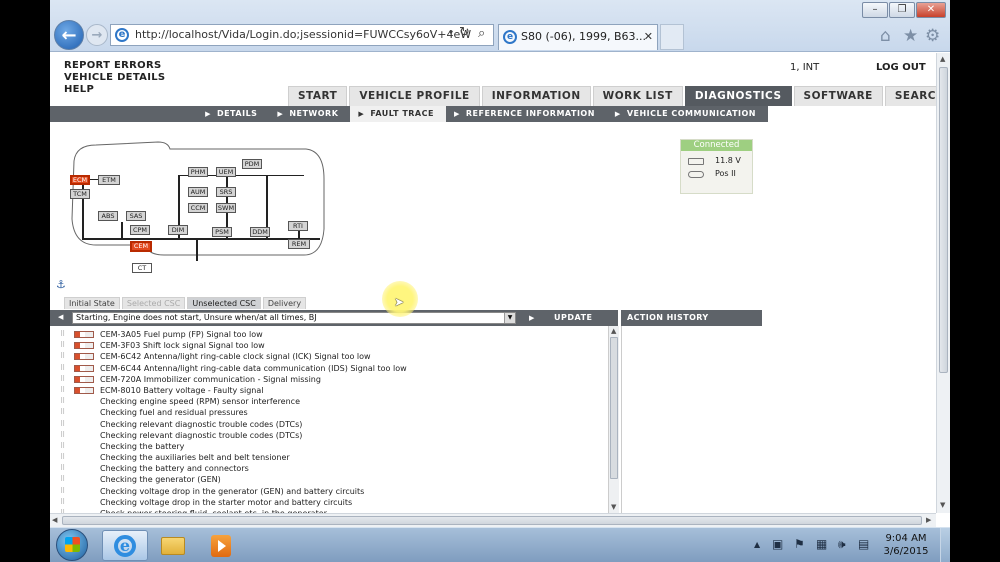 This screenshot has height=562, width=1000. What do you see at coordinates (224, 303) in the screenshot?
I see `tab-unselected-csc: Unselected CSC` at bounding box center [224, 303].